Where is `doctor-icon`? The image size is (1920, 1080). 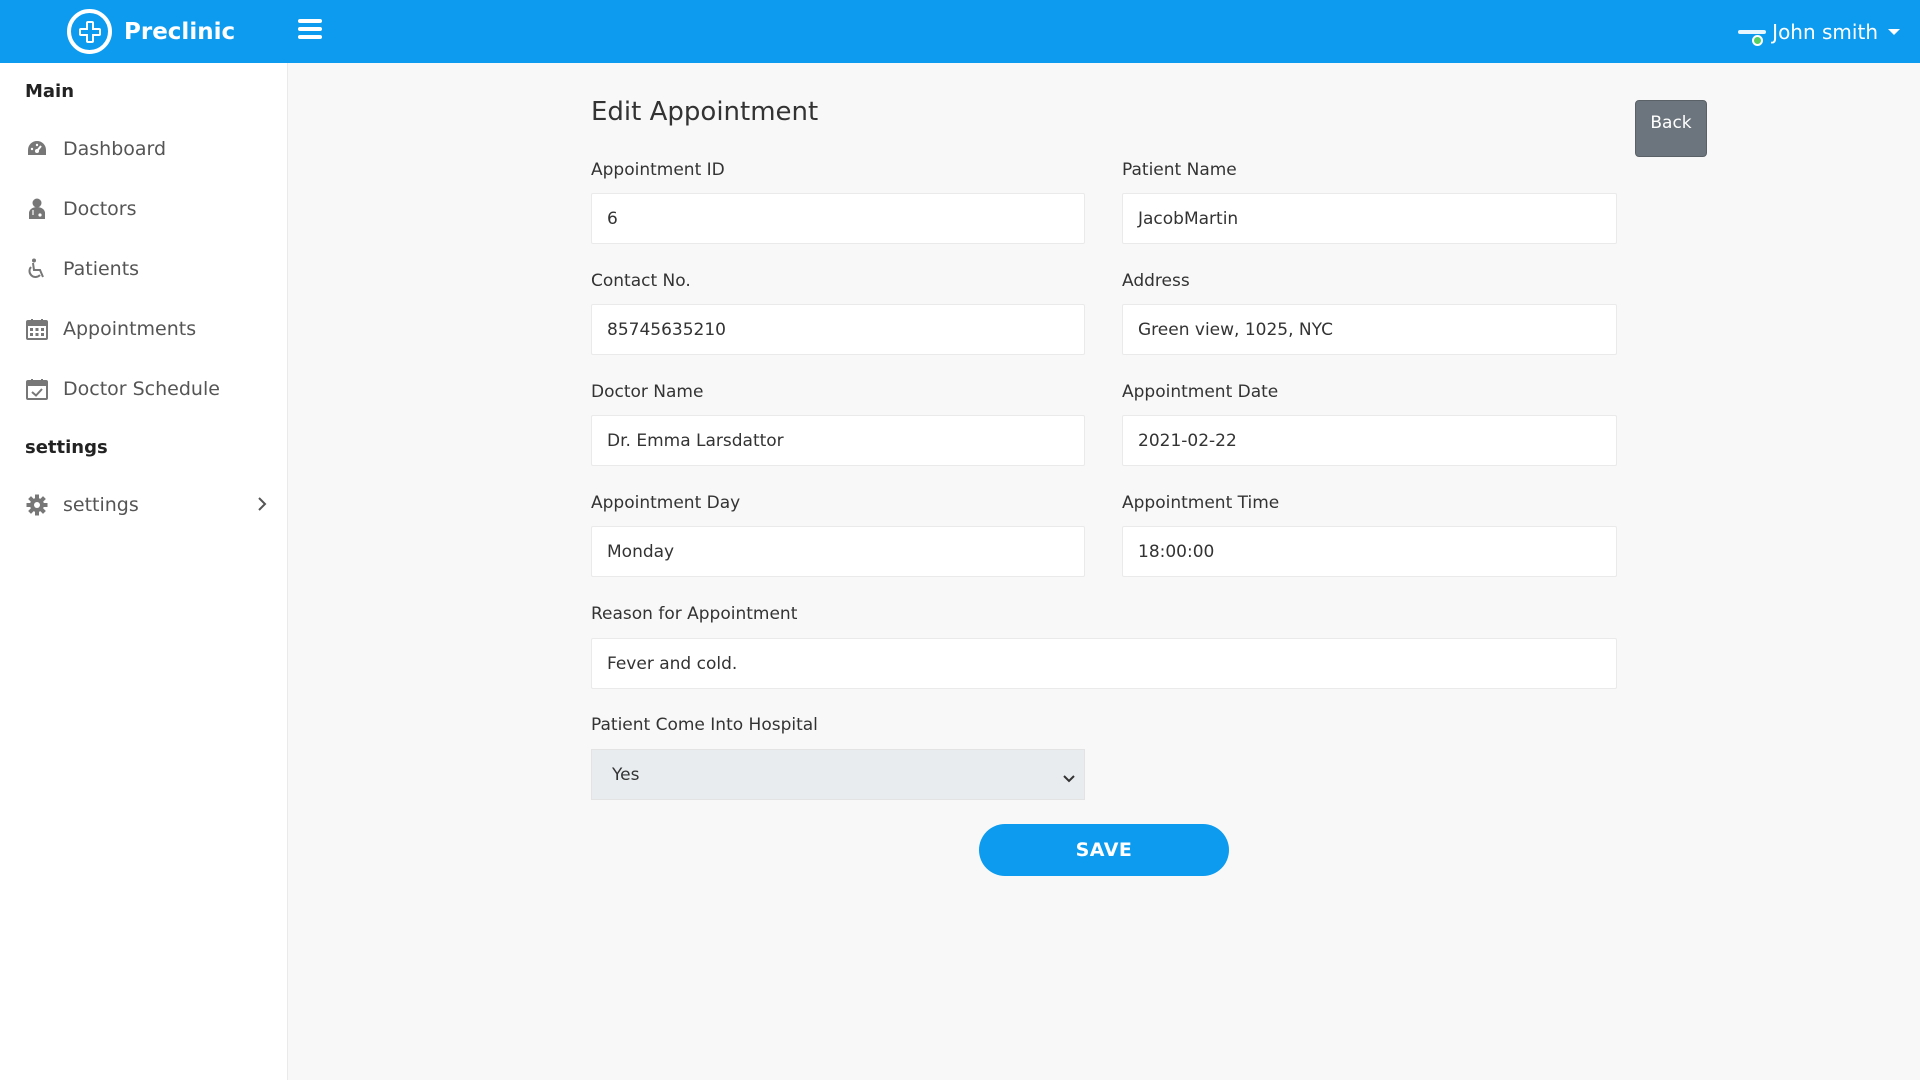 doctor-icon is located at coordinates (37, 209).